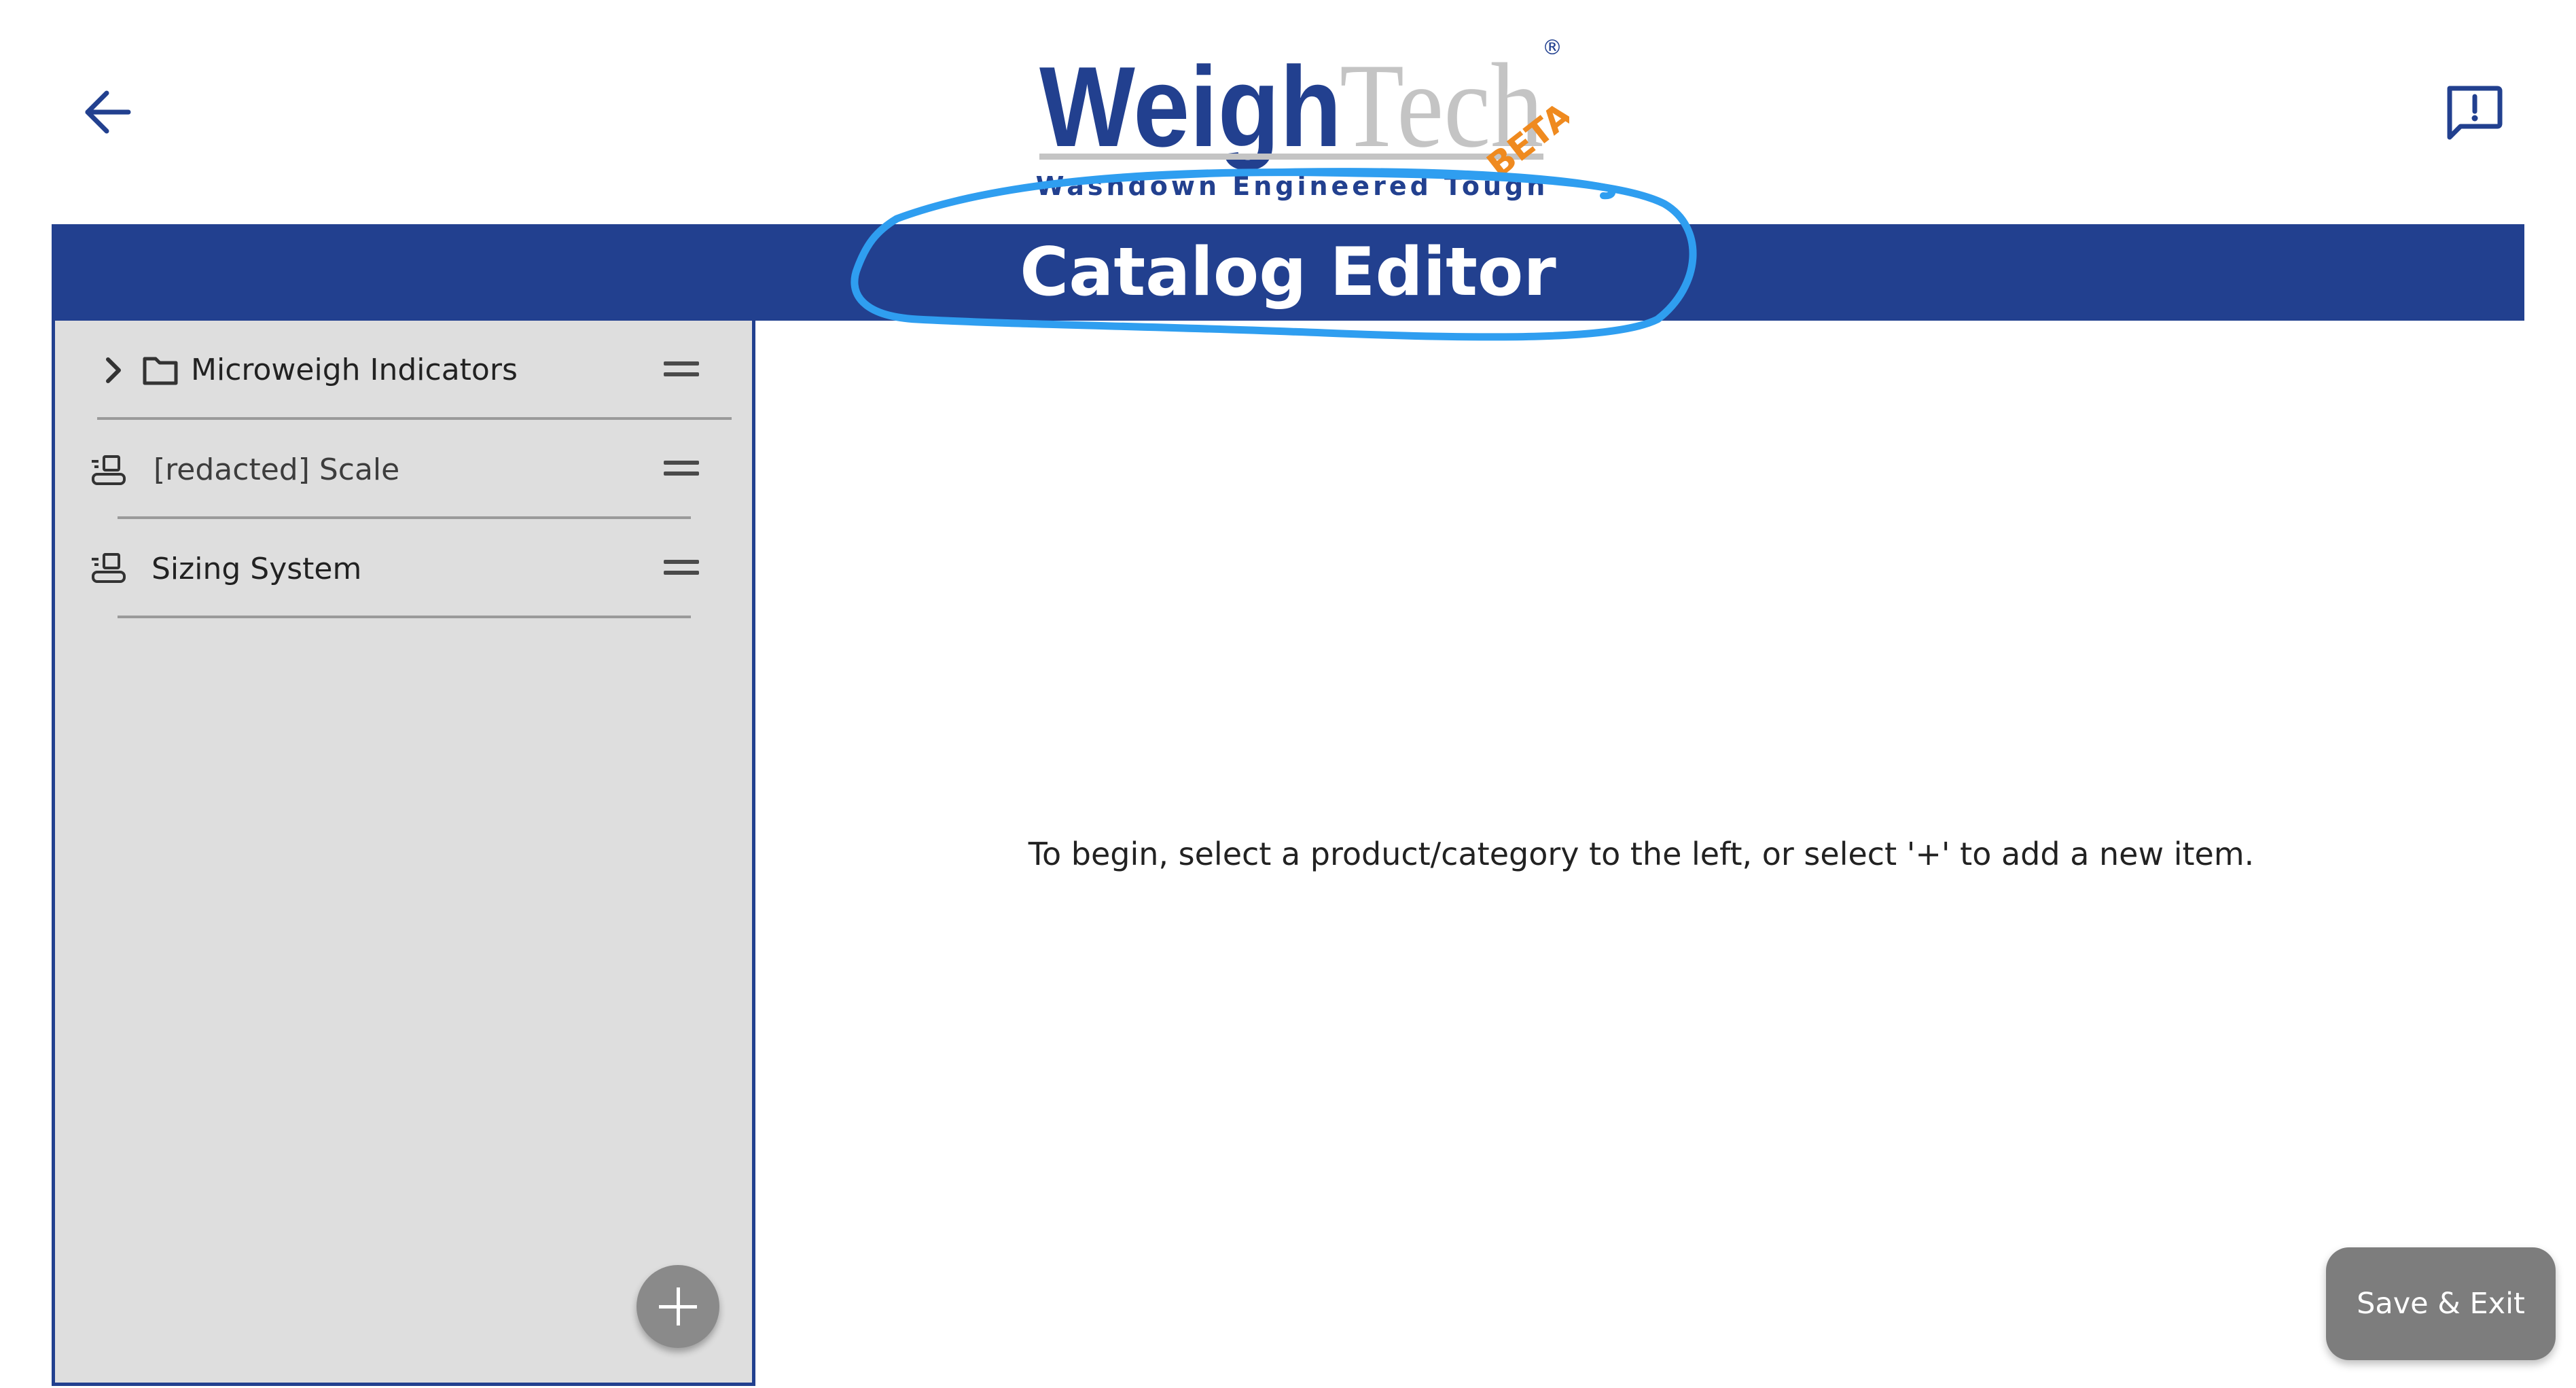 Image resolution: width=2576 pixels, height=1388 pixels. Describe the element at coordinates (403, 568) in the screenshot. I see `sidebar-item-sizing-system: Sizing System` at that location.